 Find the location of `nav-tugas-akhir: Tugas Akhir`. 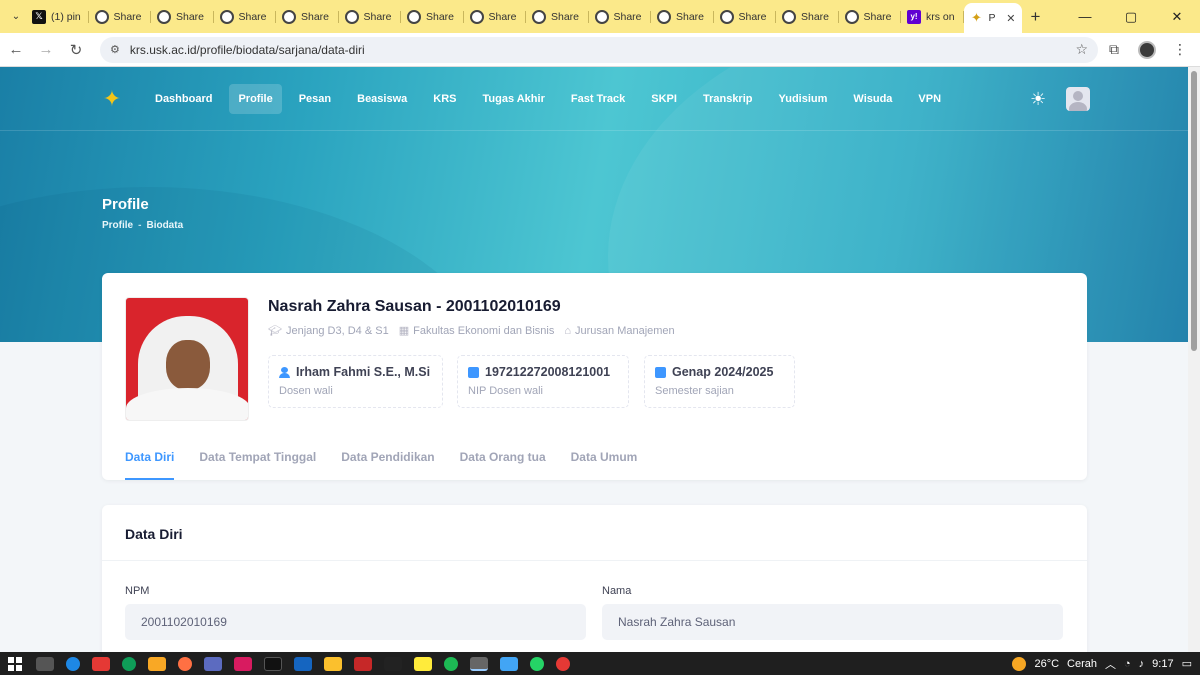

nav-tugas-akhir: Tugas Akhir is located at coordinates (514, 99).